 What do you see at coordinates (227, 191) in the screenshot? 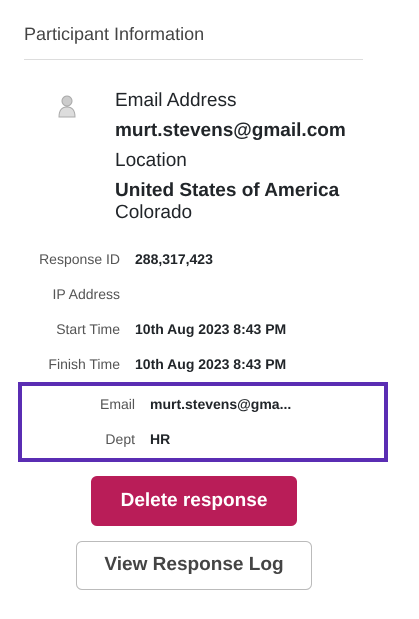
I see `field-value: United States of America` at bounding box center [227, 191].